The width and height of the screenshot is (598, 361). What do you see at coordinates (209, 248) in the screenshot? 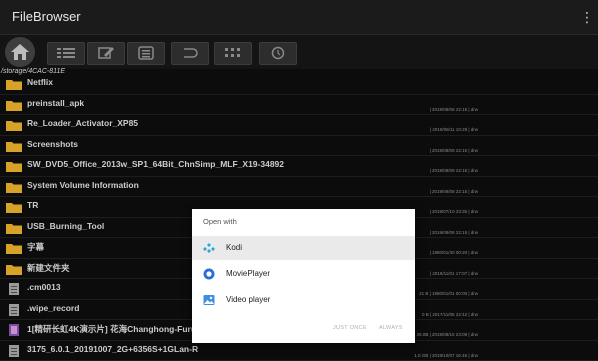
I see `kodi-icon` at bounding box center [209, 248].